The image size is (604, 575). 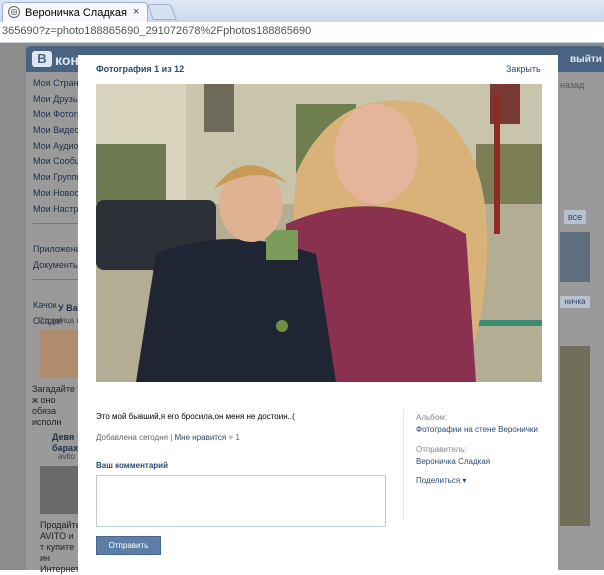 I want to click on sender-label: Отправитель:, so click(x=441, y=449).